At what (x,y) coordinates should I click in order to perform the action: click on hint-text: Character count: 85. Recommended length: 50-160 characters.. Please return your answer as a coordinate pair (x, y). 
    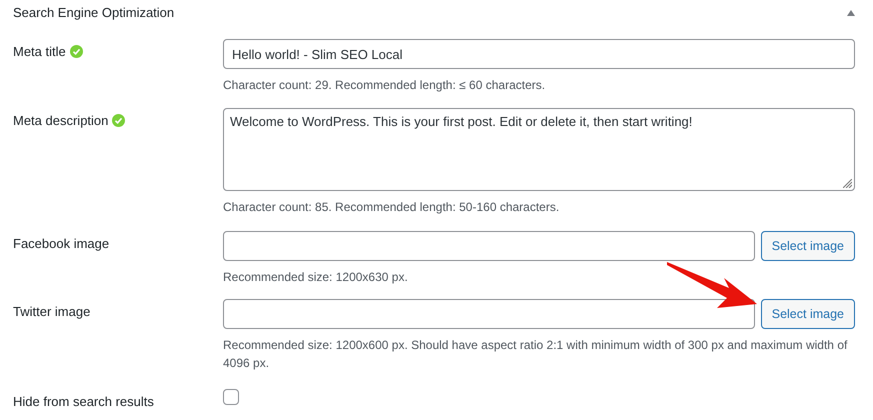
    Looking at the image, I should click on (391, 207).